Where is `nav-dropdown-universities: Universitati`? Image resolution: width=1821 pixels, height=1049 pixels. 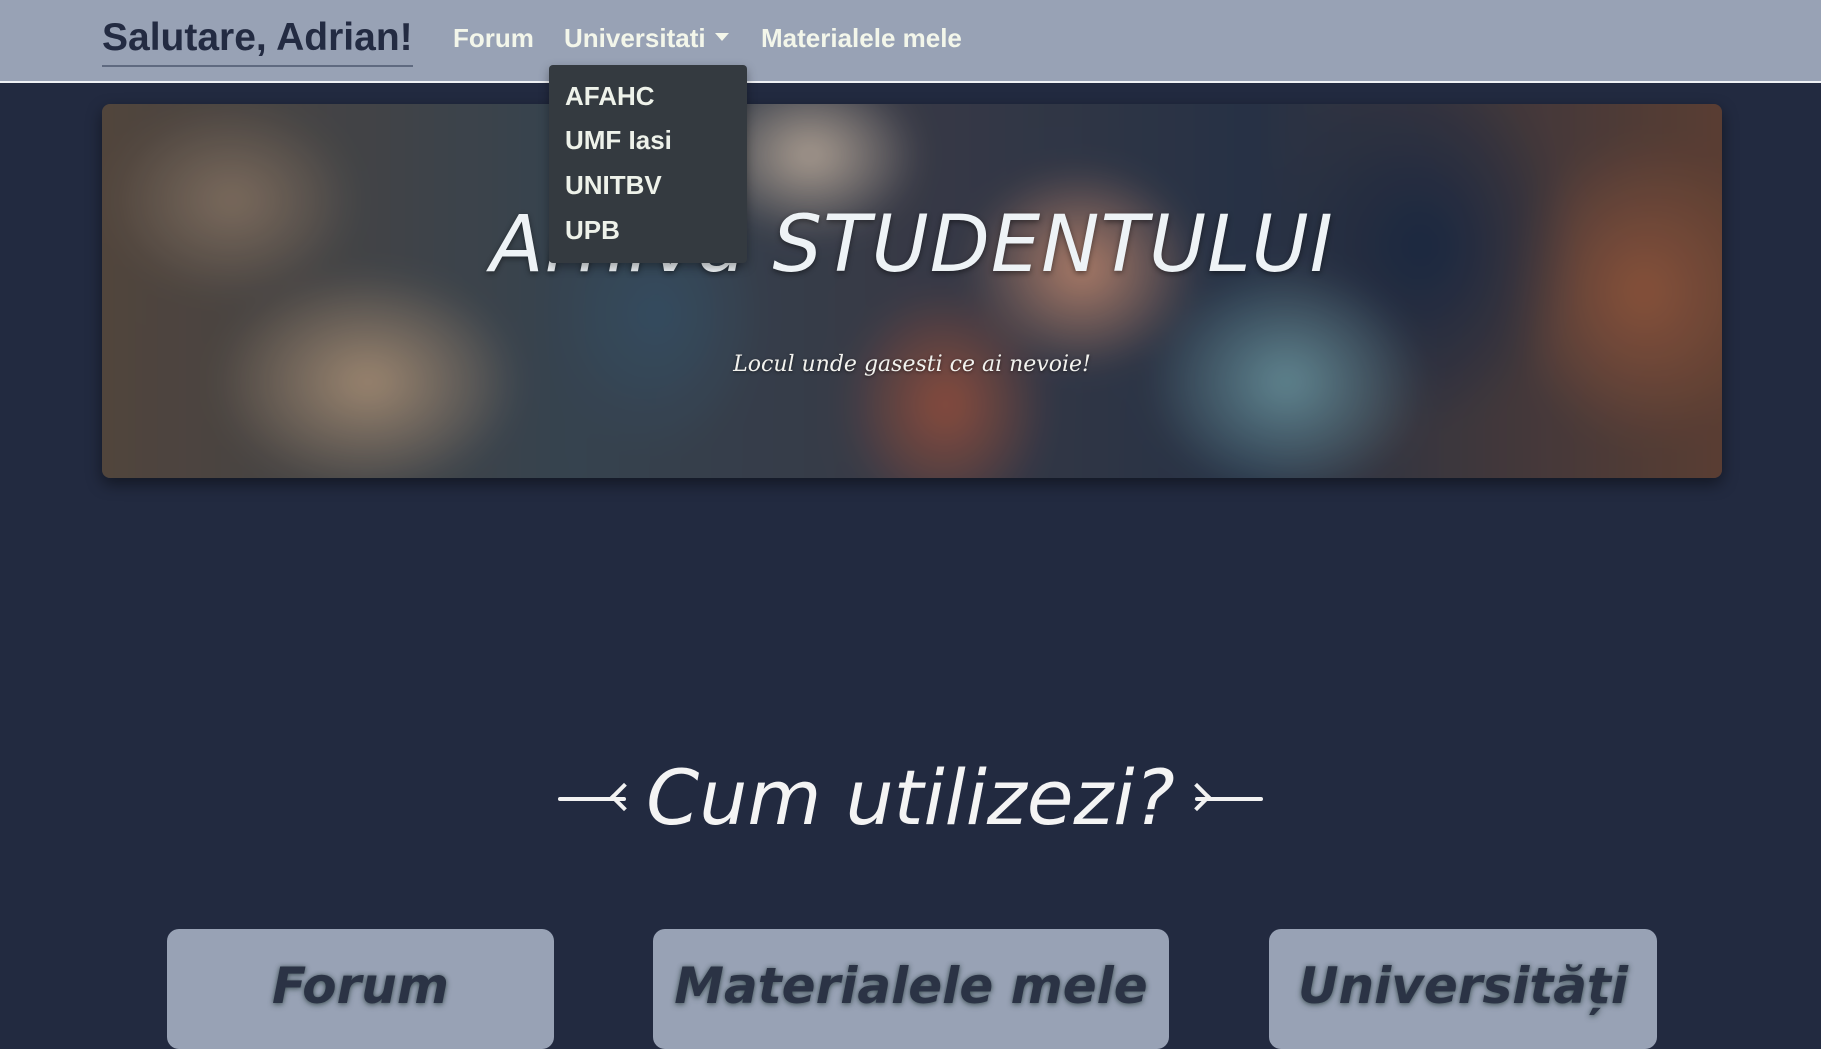 nav-dropdown-universities: Universitati is located at coordinates (646, 38).